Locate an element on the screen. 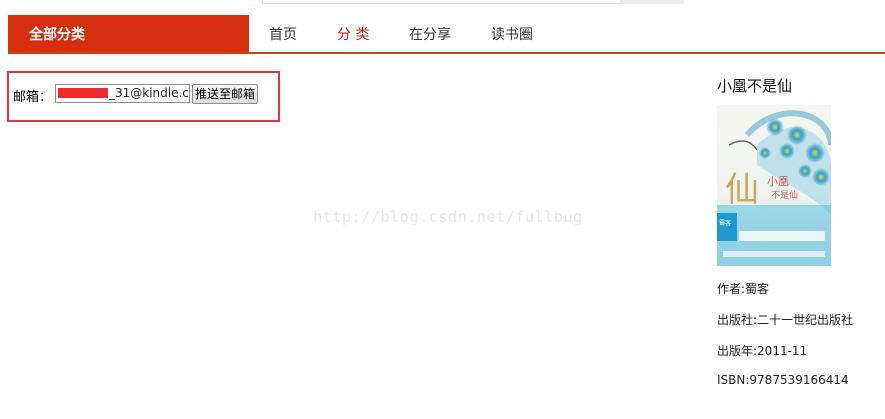 This screenshot has height=419, width=885. nav-item-home: 首页 is located at coordinates (283, 33).